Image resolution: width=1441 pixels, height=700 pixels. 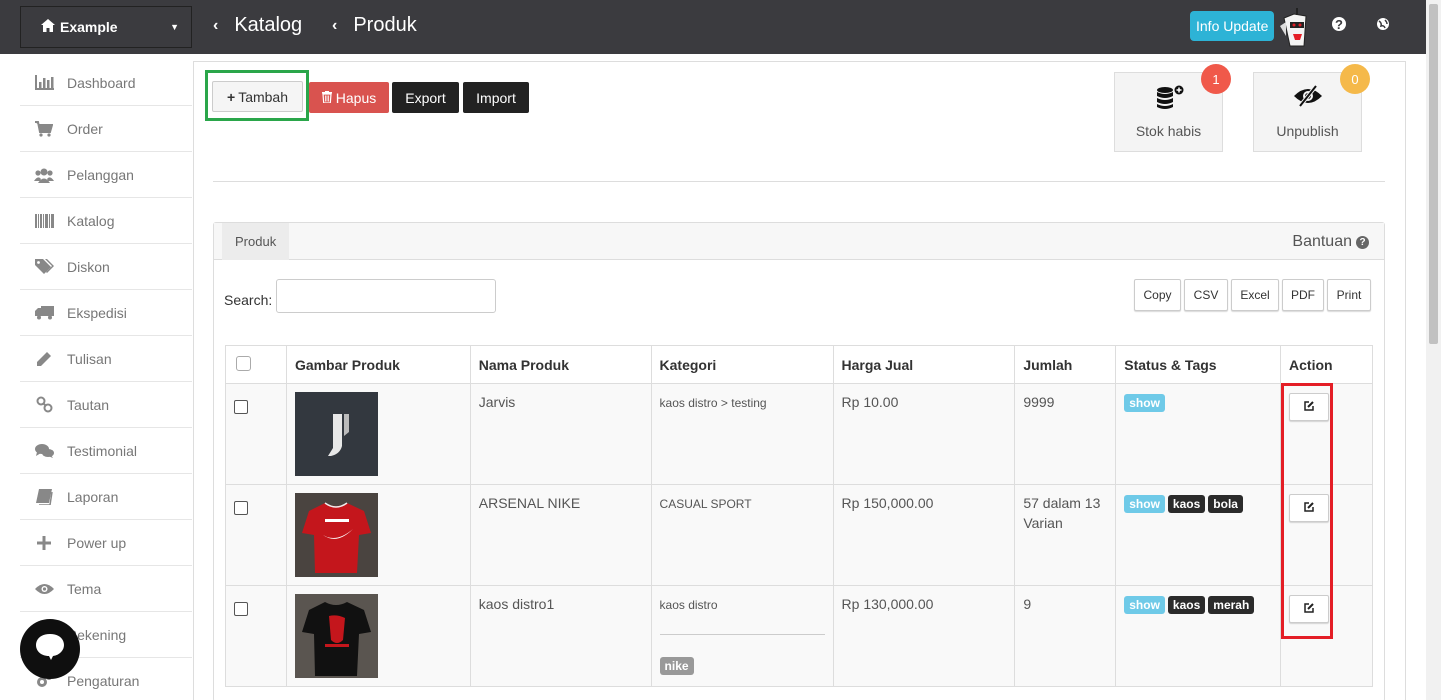 What do you see at coordinates (243, 363) in the screenshot?
I see `select-all-checkbox` at bounding box center [243, 363].